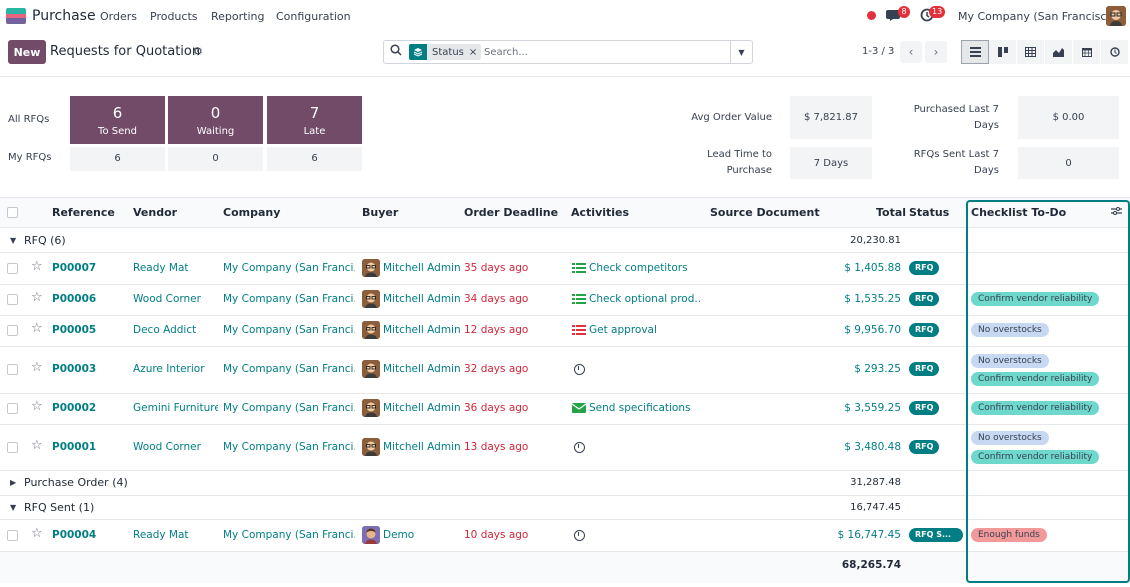 This screenshot has width=1130, height=587. I want to click on pager-next-button: ›, so click(936, 52).